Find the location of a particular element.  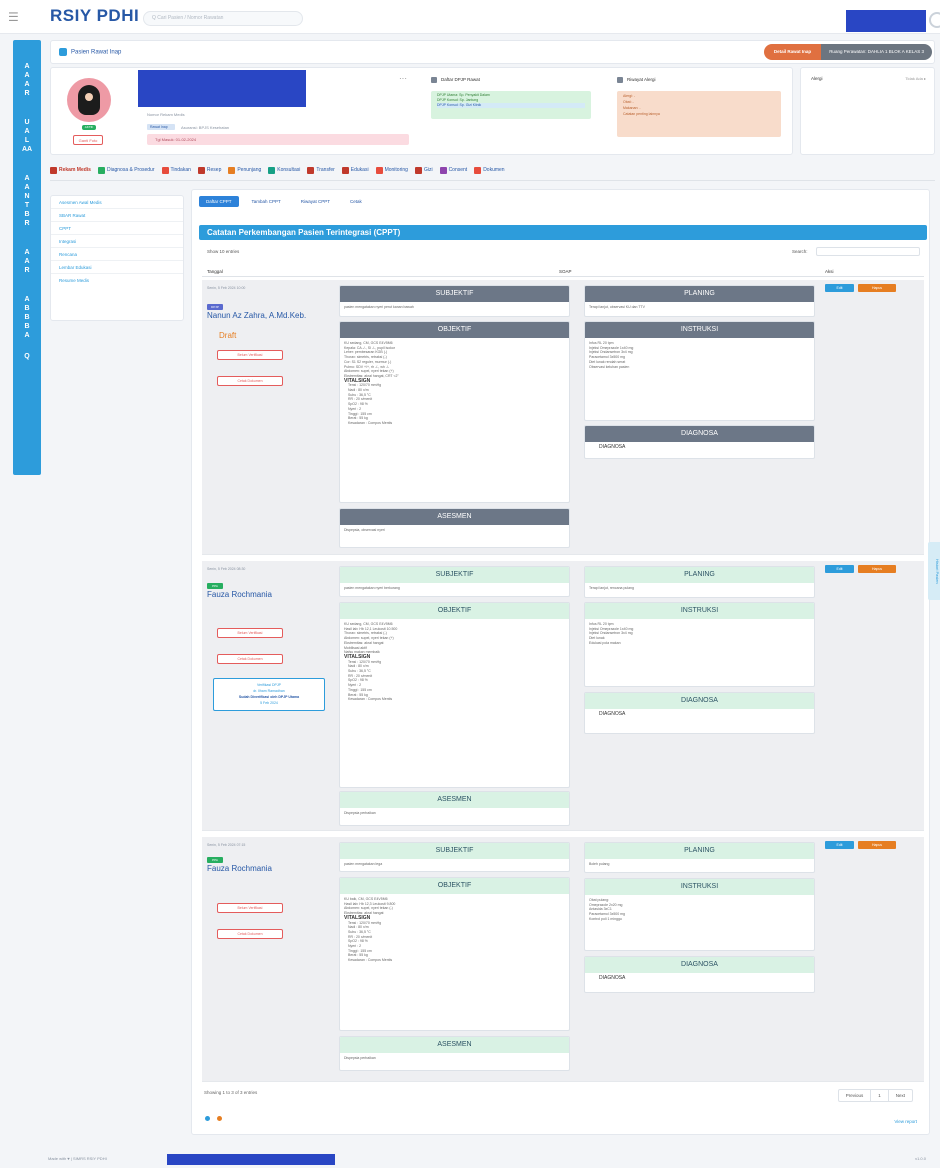

history-item: Catatan penting lainnya is located at coordinates (641, 114).